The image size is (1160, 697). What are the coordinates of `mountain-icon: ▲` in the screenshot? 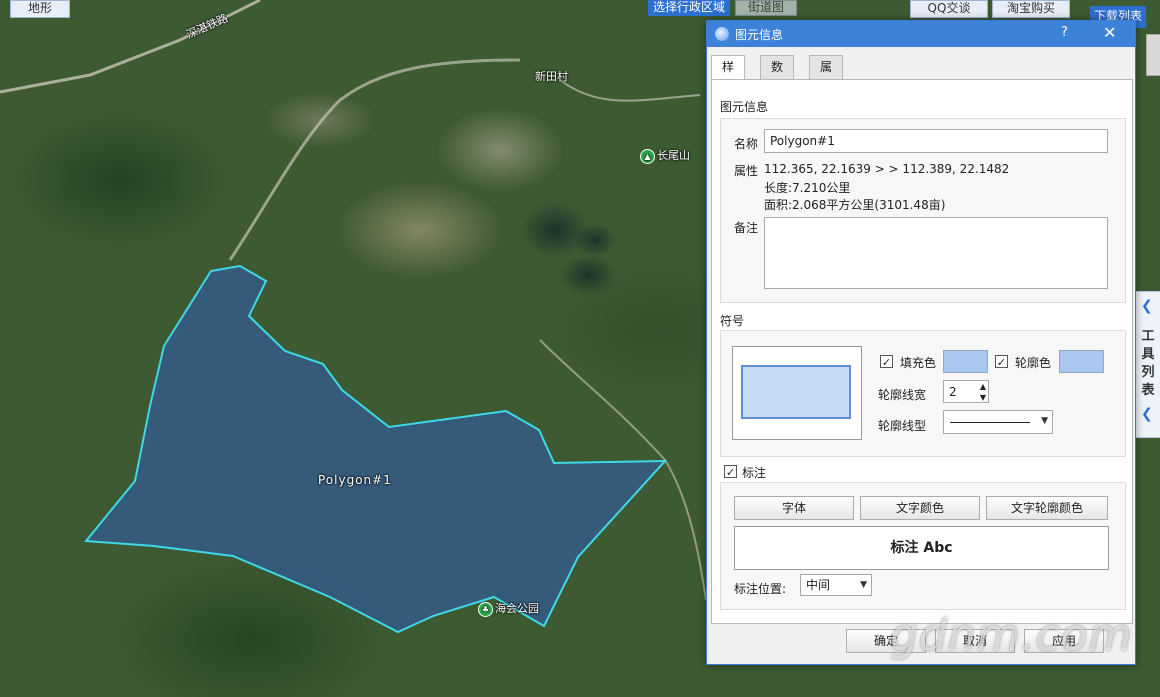 It's located at (647, 156).